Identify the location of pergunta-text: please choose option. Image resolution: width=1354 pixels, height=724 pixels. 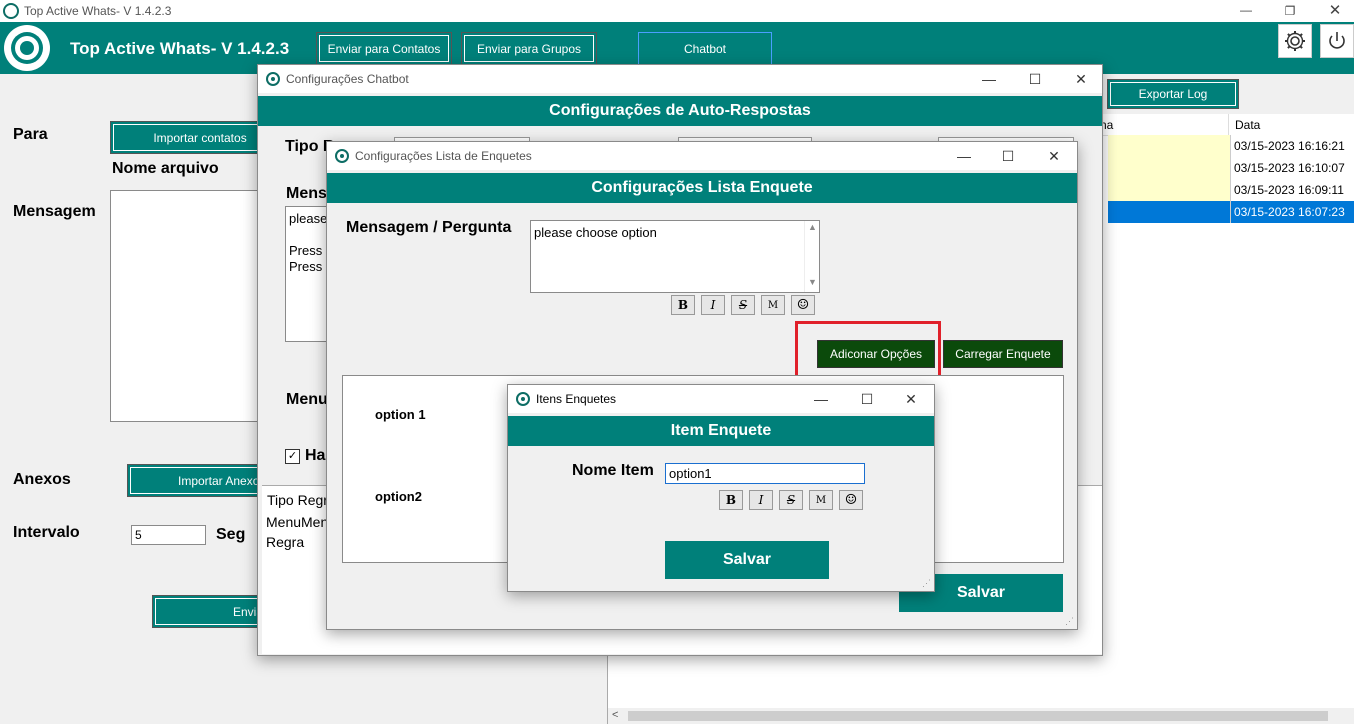
(595, 232).